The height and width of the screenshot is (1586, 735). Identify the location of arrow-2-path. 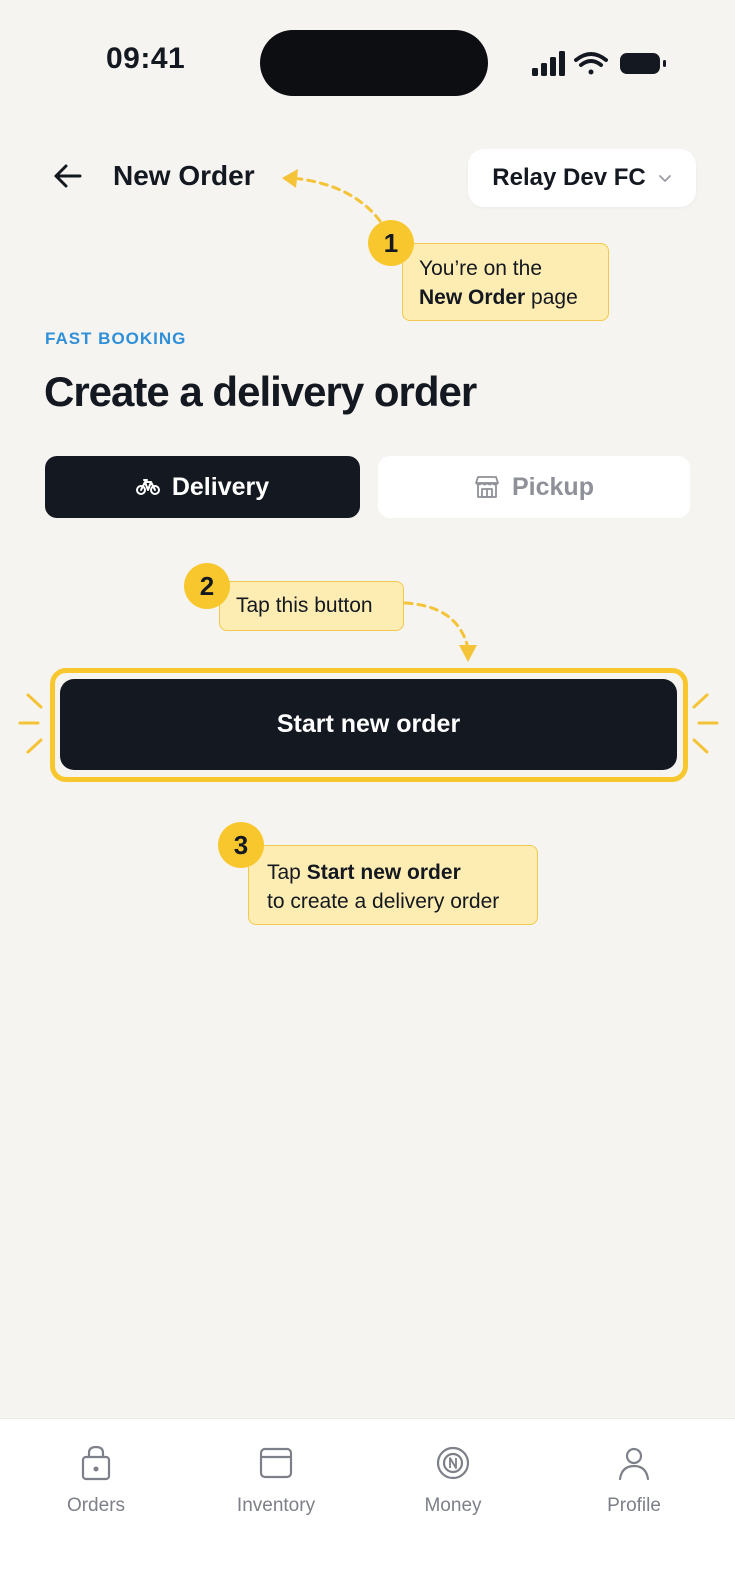
(436, 625).